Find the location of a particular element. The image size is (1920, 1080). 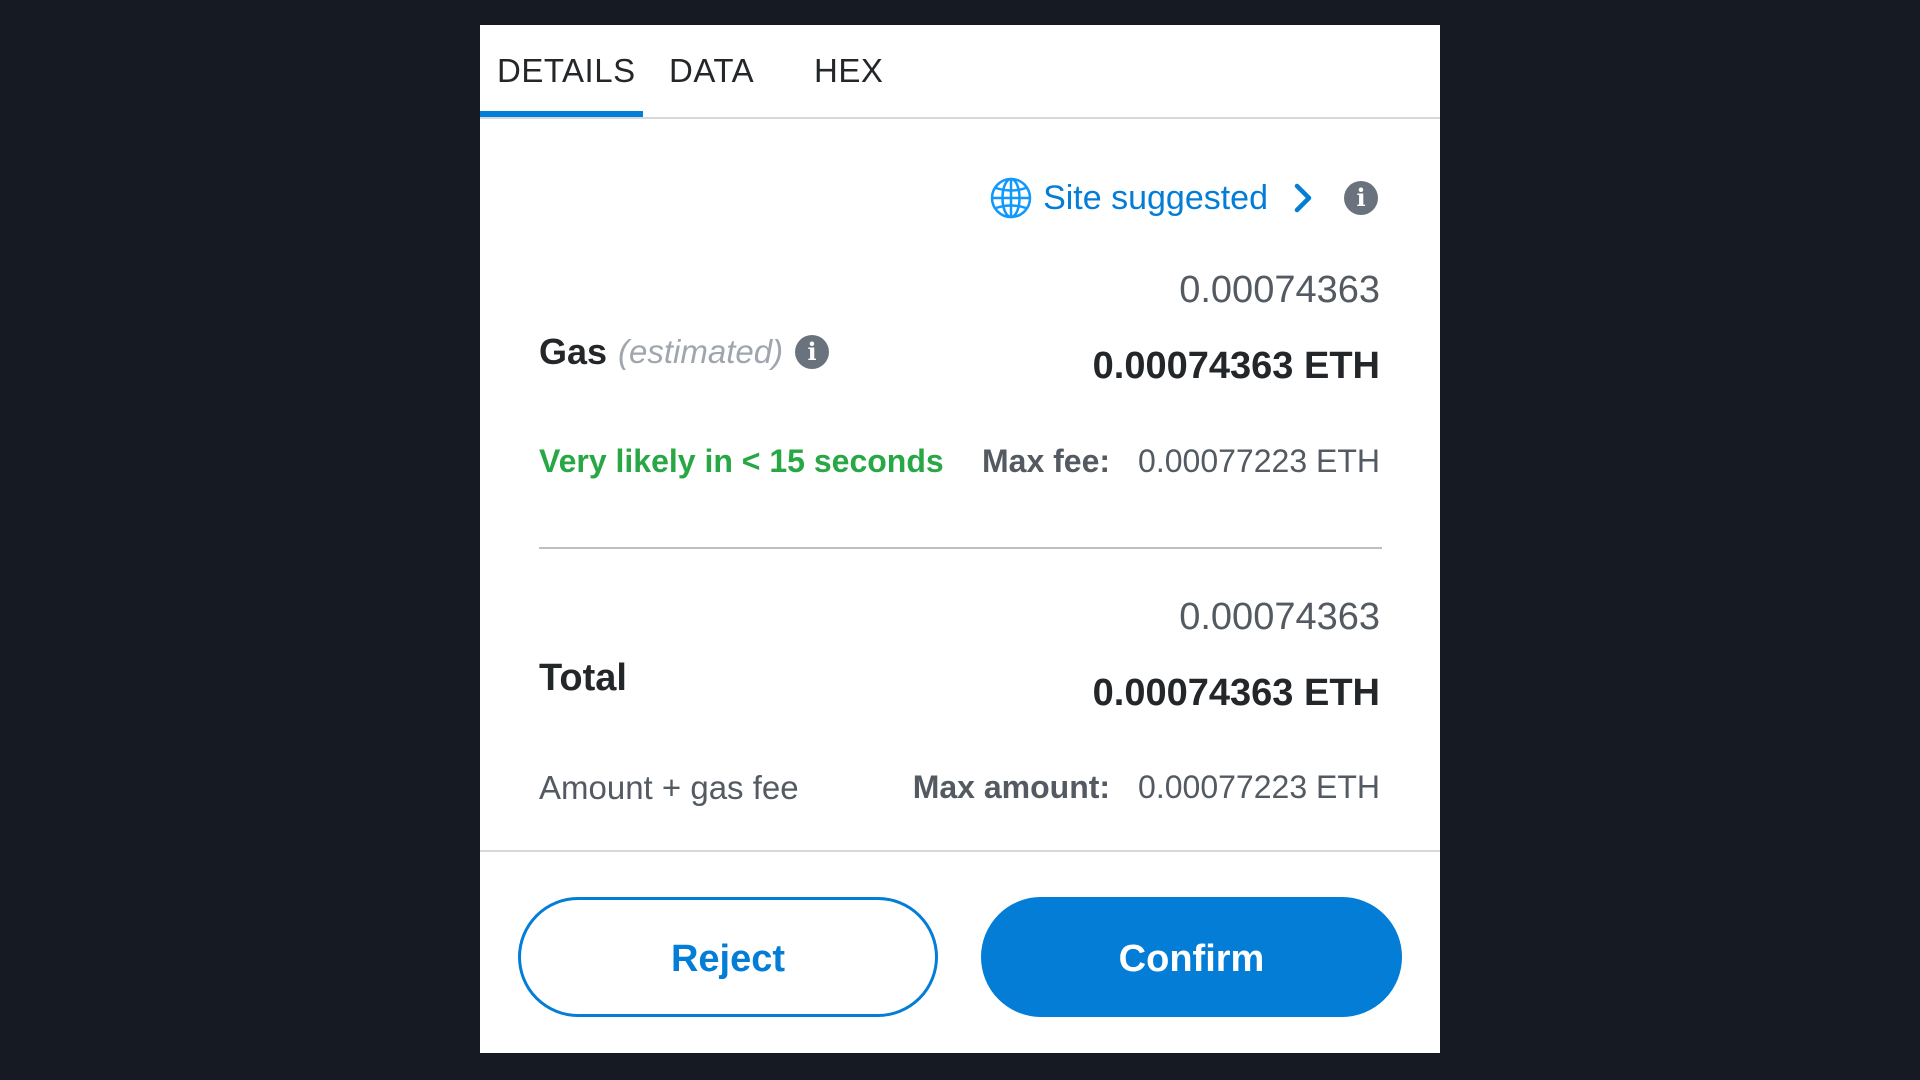

max-amount-line: Max amount: 0.00077223 ETH is located at coordinates (1146, 787).